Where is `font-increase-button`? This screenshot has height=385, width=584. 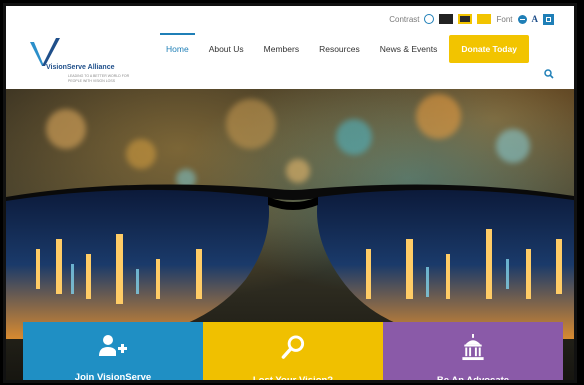 font-increase-button is located at coordinates (548, 19).